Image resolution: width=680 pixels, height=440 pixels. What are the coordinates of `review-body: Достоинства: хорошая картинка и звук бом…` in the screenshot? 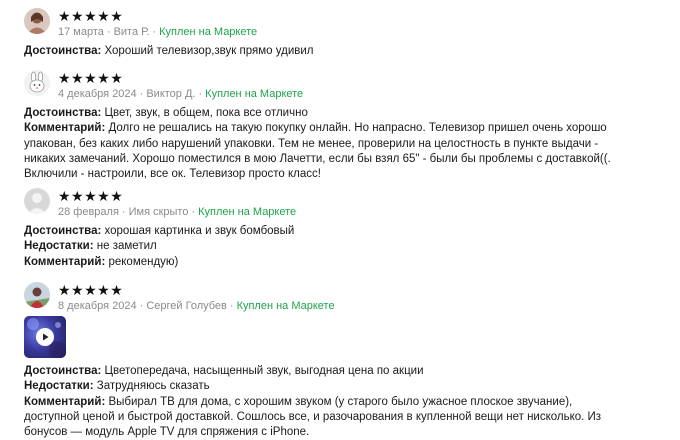 It's located at (344, 247).